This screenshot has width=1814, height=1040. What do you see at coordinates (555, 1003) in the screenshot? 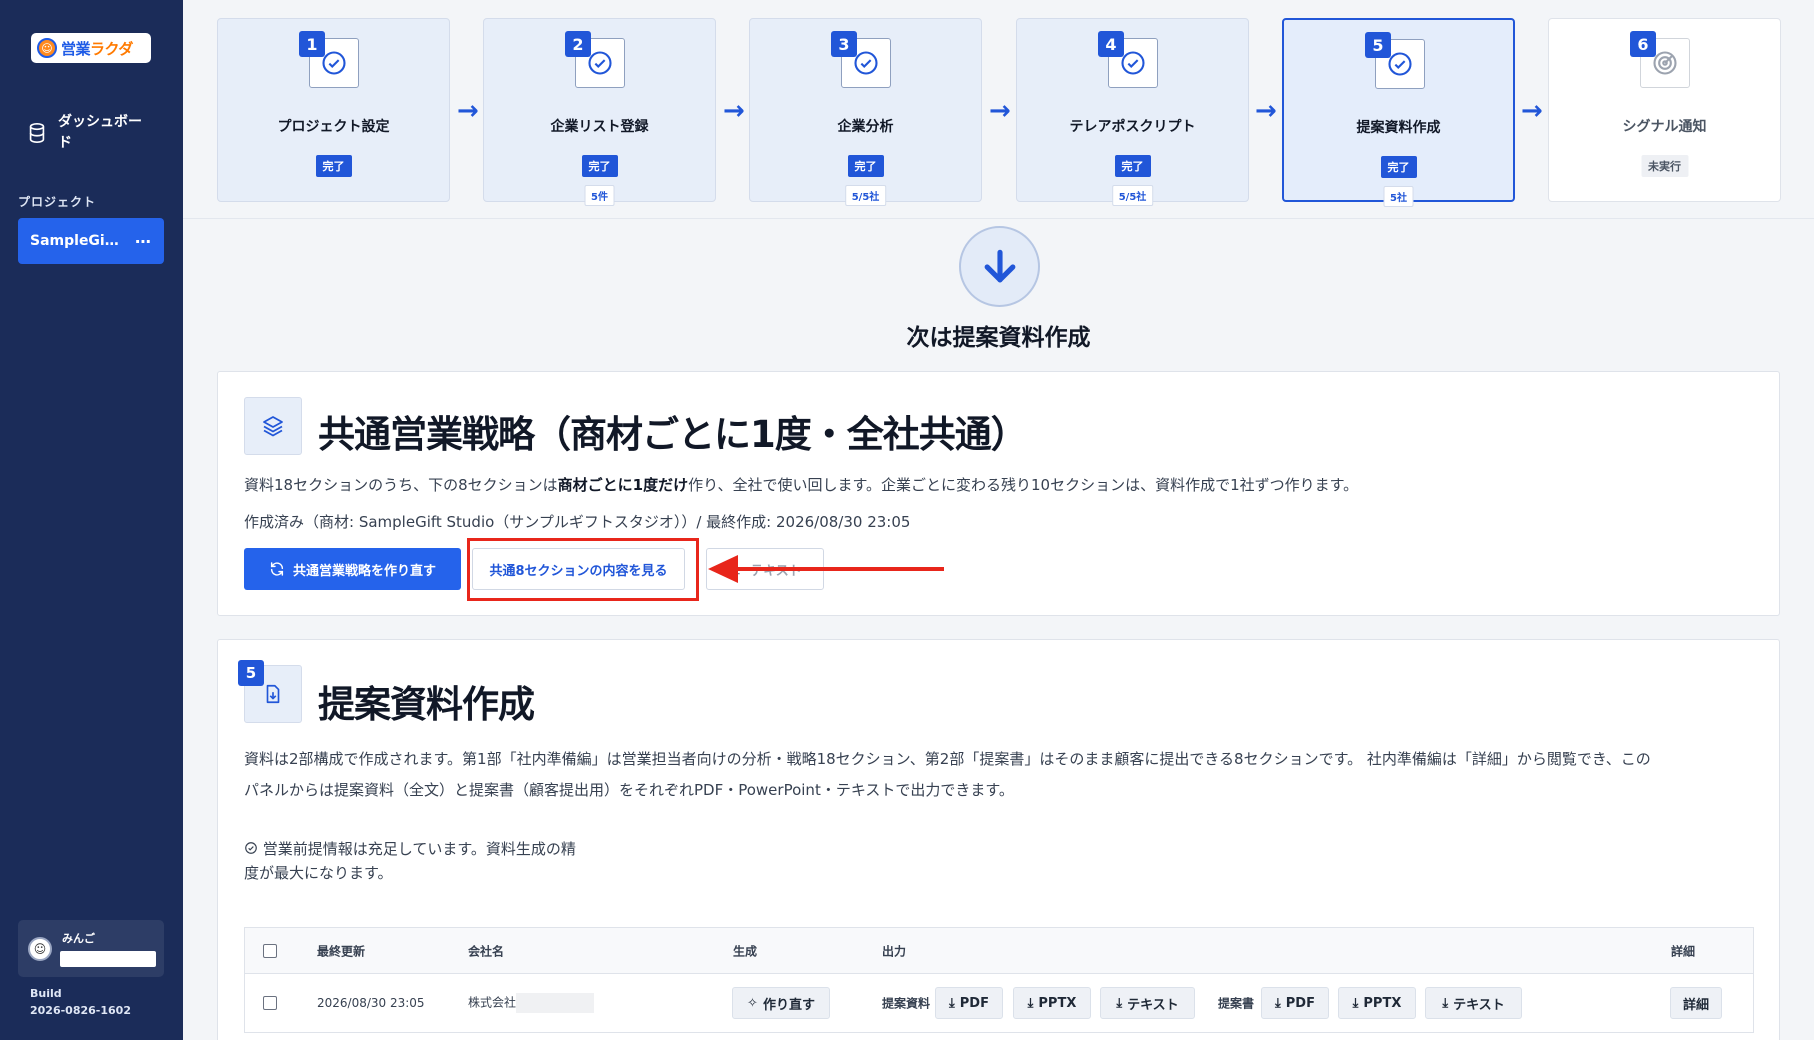
I see `redacted-company` at bounding box center [555, 1003].